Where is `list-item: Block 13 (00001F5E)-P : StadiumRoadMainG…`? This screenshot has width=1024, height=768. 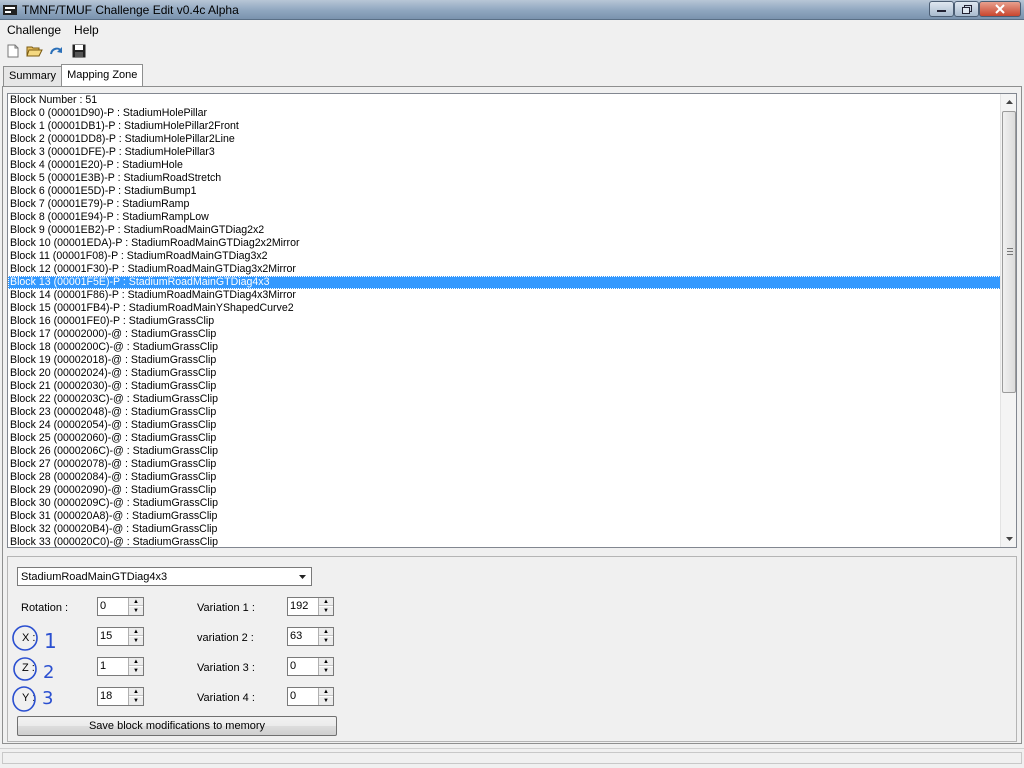 list-item: Block 13 (00001F5E)-P : StadiumRoadMainG… is located at coordinates (504, 282).